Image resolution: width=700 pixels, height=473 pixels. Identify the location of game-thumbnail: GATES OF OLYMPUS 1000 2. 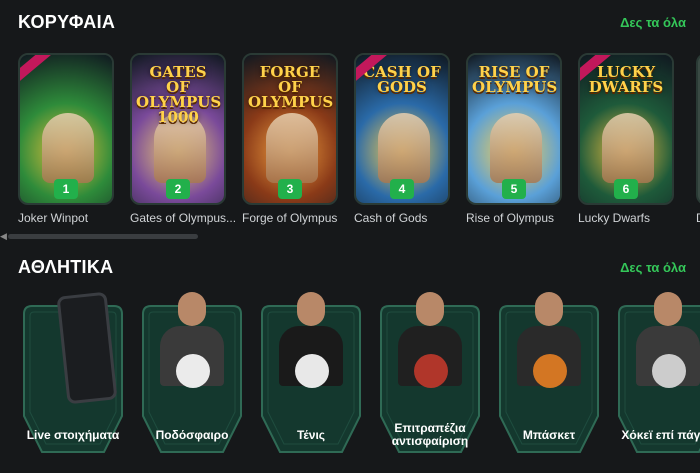
(178, 129).